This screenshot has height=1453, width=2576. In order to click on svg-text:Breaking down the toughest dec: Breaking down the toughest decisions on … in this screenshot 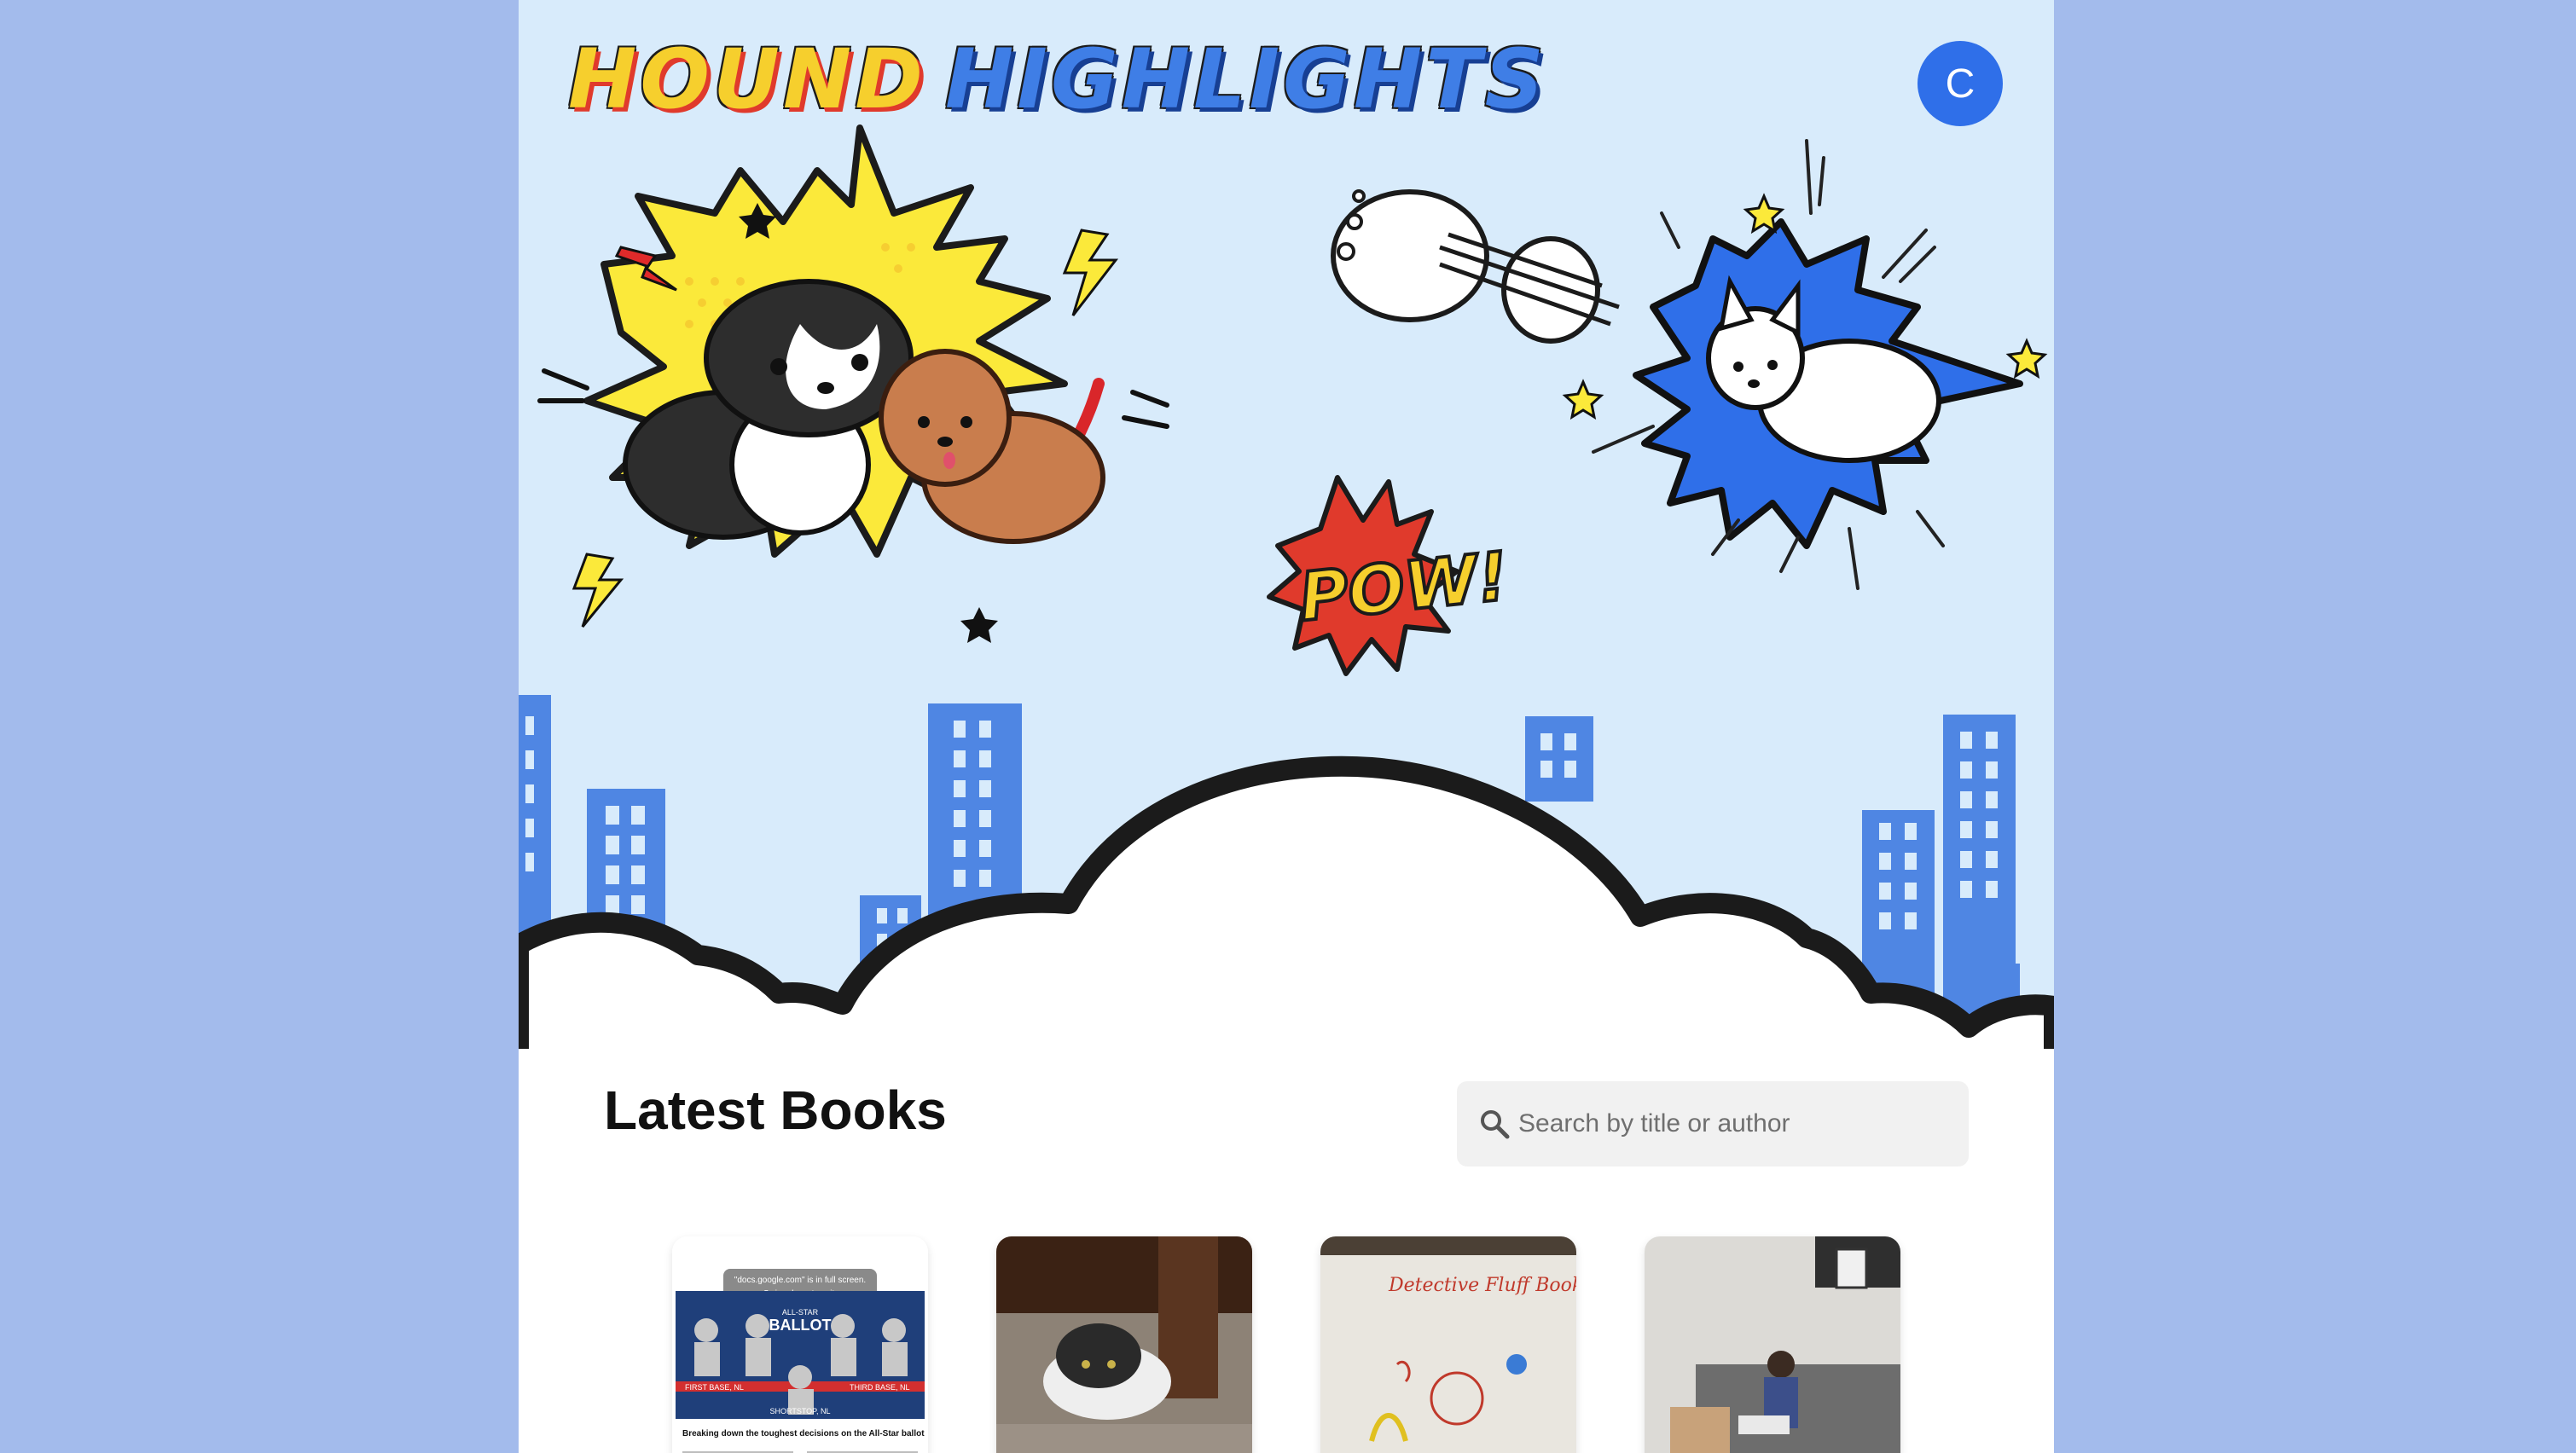, I will do `click(803, 1434)`.